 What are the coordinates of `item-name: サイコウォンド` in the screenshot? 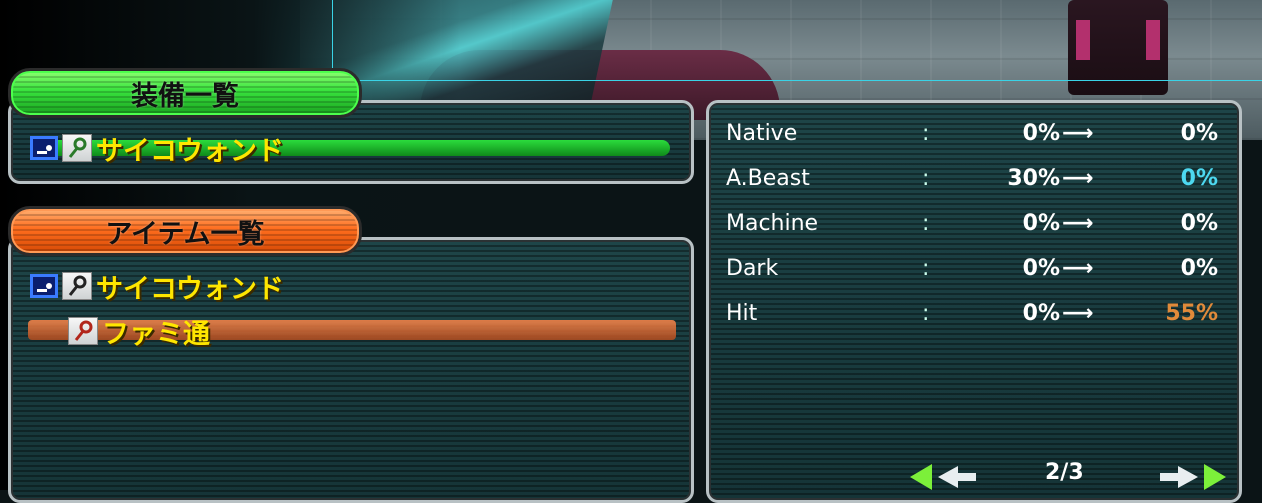 It's located at (190, 289).